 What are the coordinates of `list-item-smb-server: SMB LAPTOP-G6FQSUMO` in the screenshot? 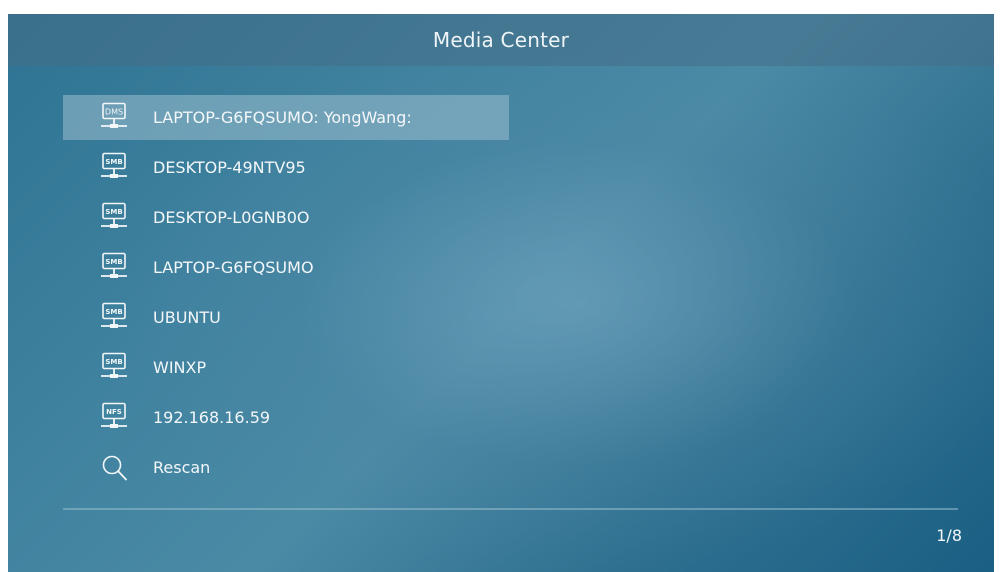 It's located at (286, 267).